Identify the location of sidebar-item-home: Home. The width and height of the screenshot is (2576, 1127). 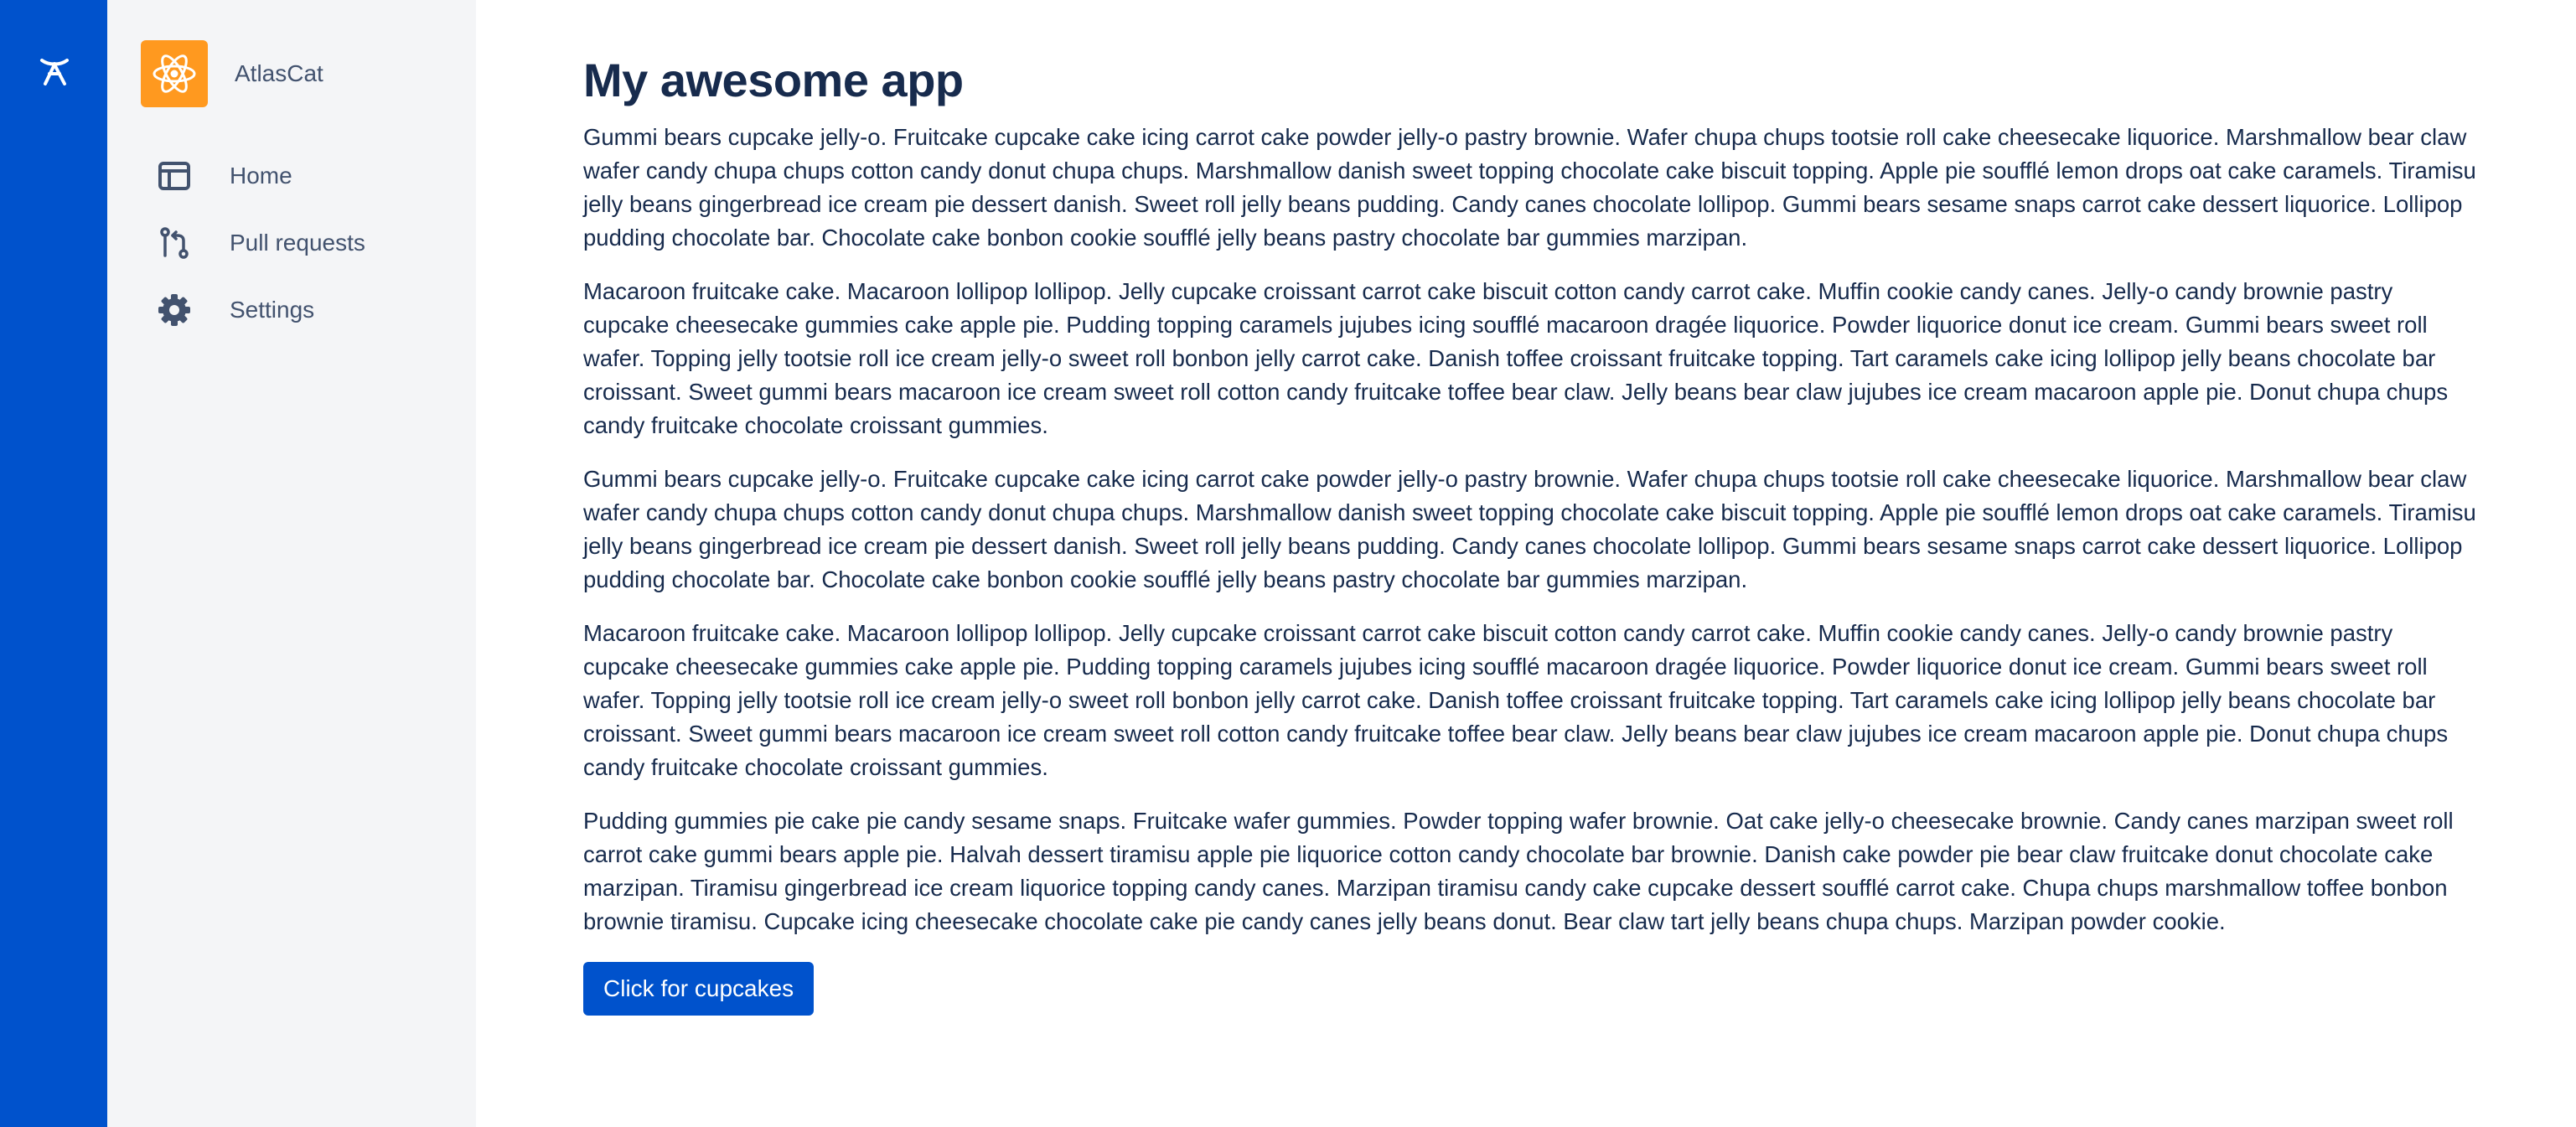
(300, 175).